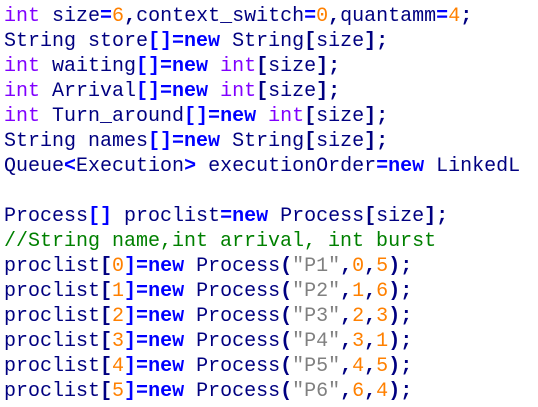 The width and height of the screenshot is (538, 407). Describe the element at coordinates (112, 116) in the screenshot. I see `code-token-default: Turn_around` at that location.